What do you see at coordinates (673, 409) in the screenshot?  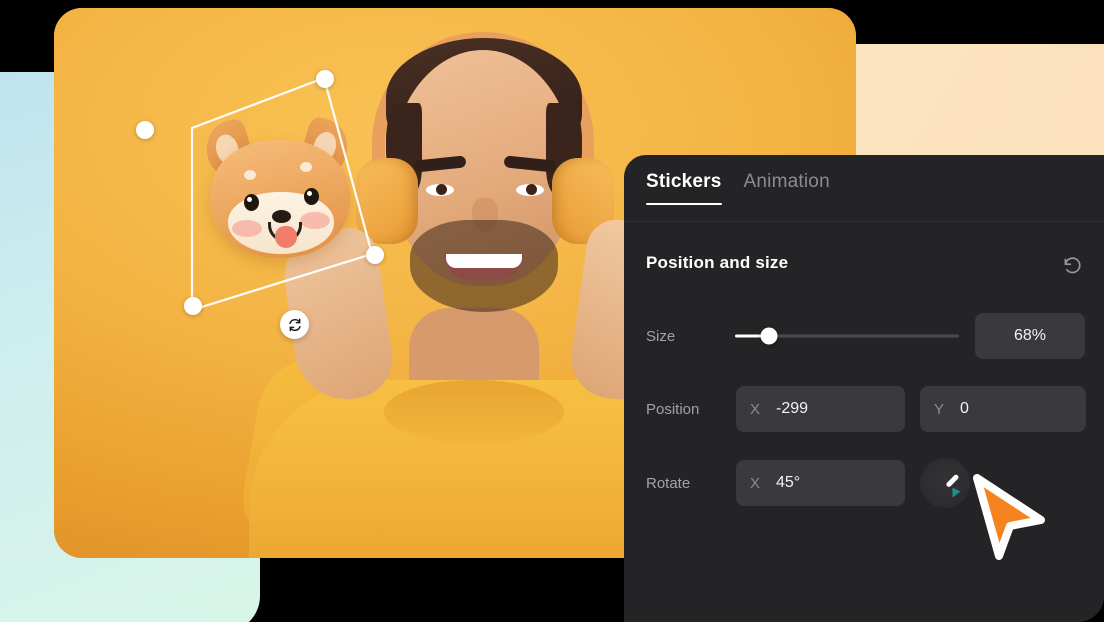 I see `label-position: Position` at bounding box center [673, 409].